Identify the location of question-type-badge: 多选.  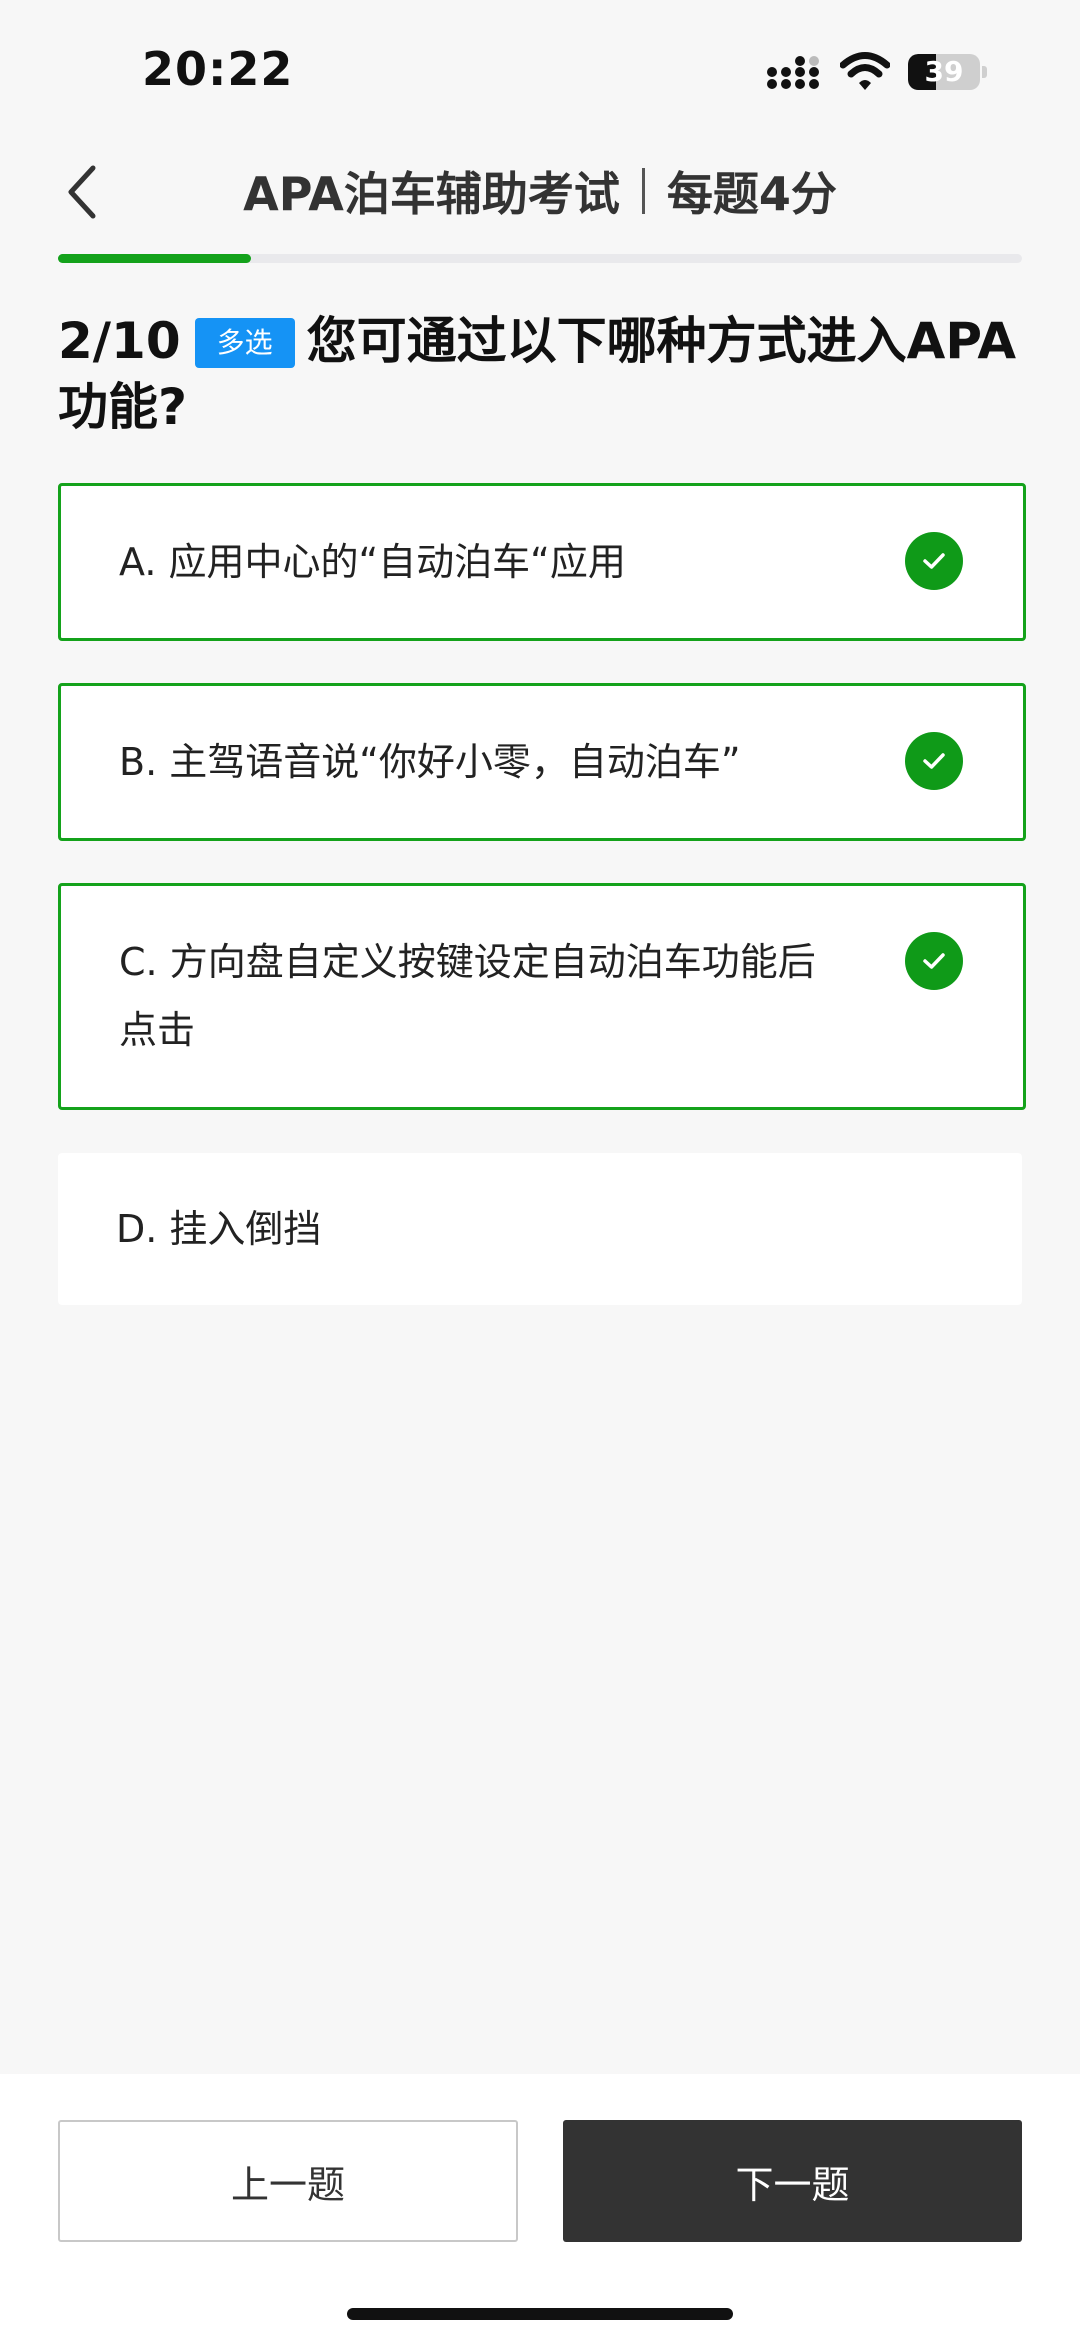
(244, 343).